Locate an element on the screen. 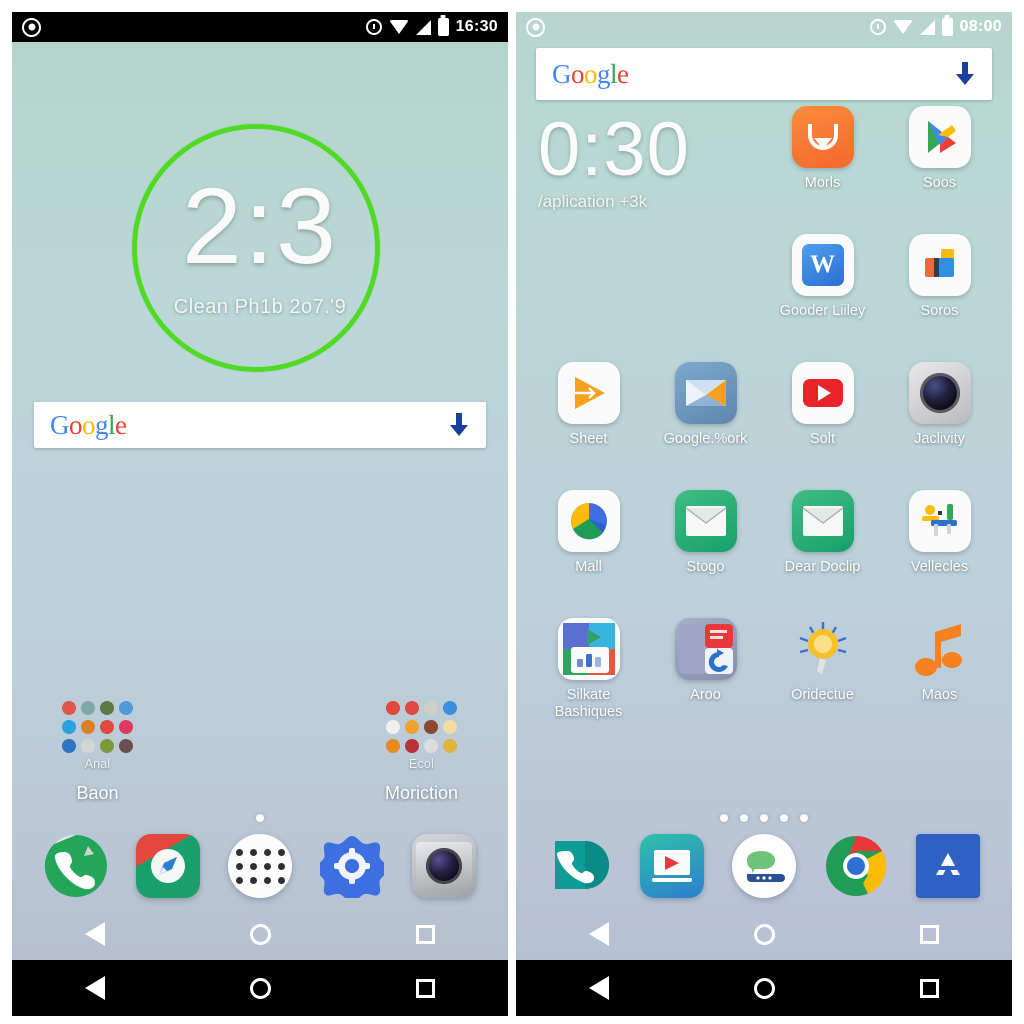 This screenshot has width=1024, height=1024. app-sheet: Sheet is located at coordinates (588, 418).